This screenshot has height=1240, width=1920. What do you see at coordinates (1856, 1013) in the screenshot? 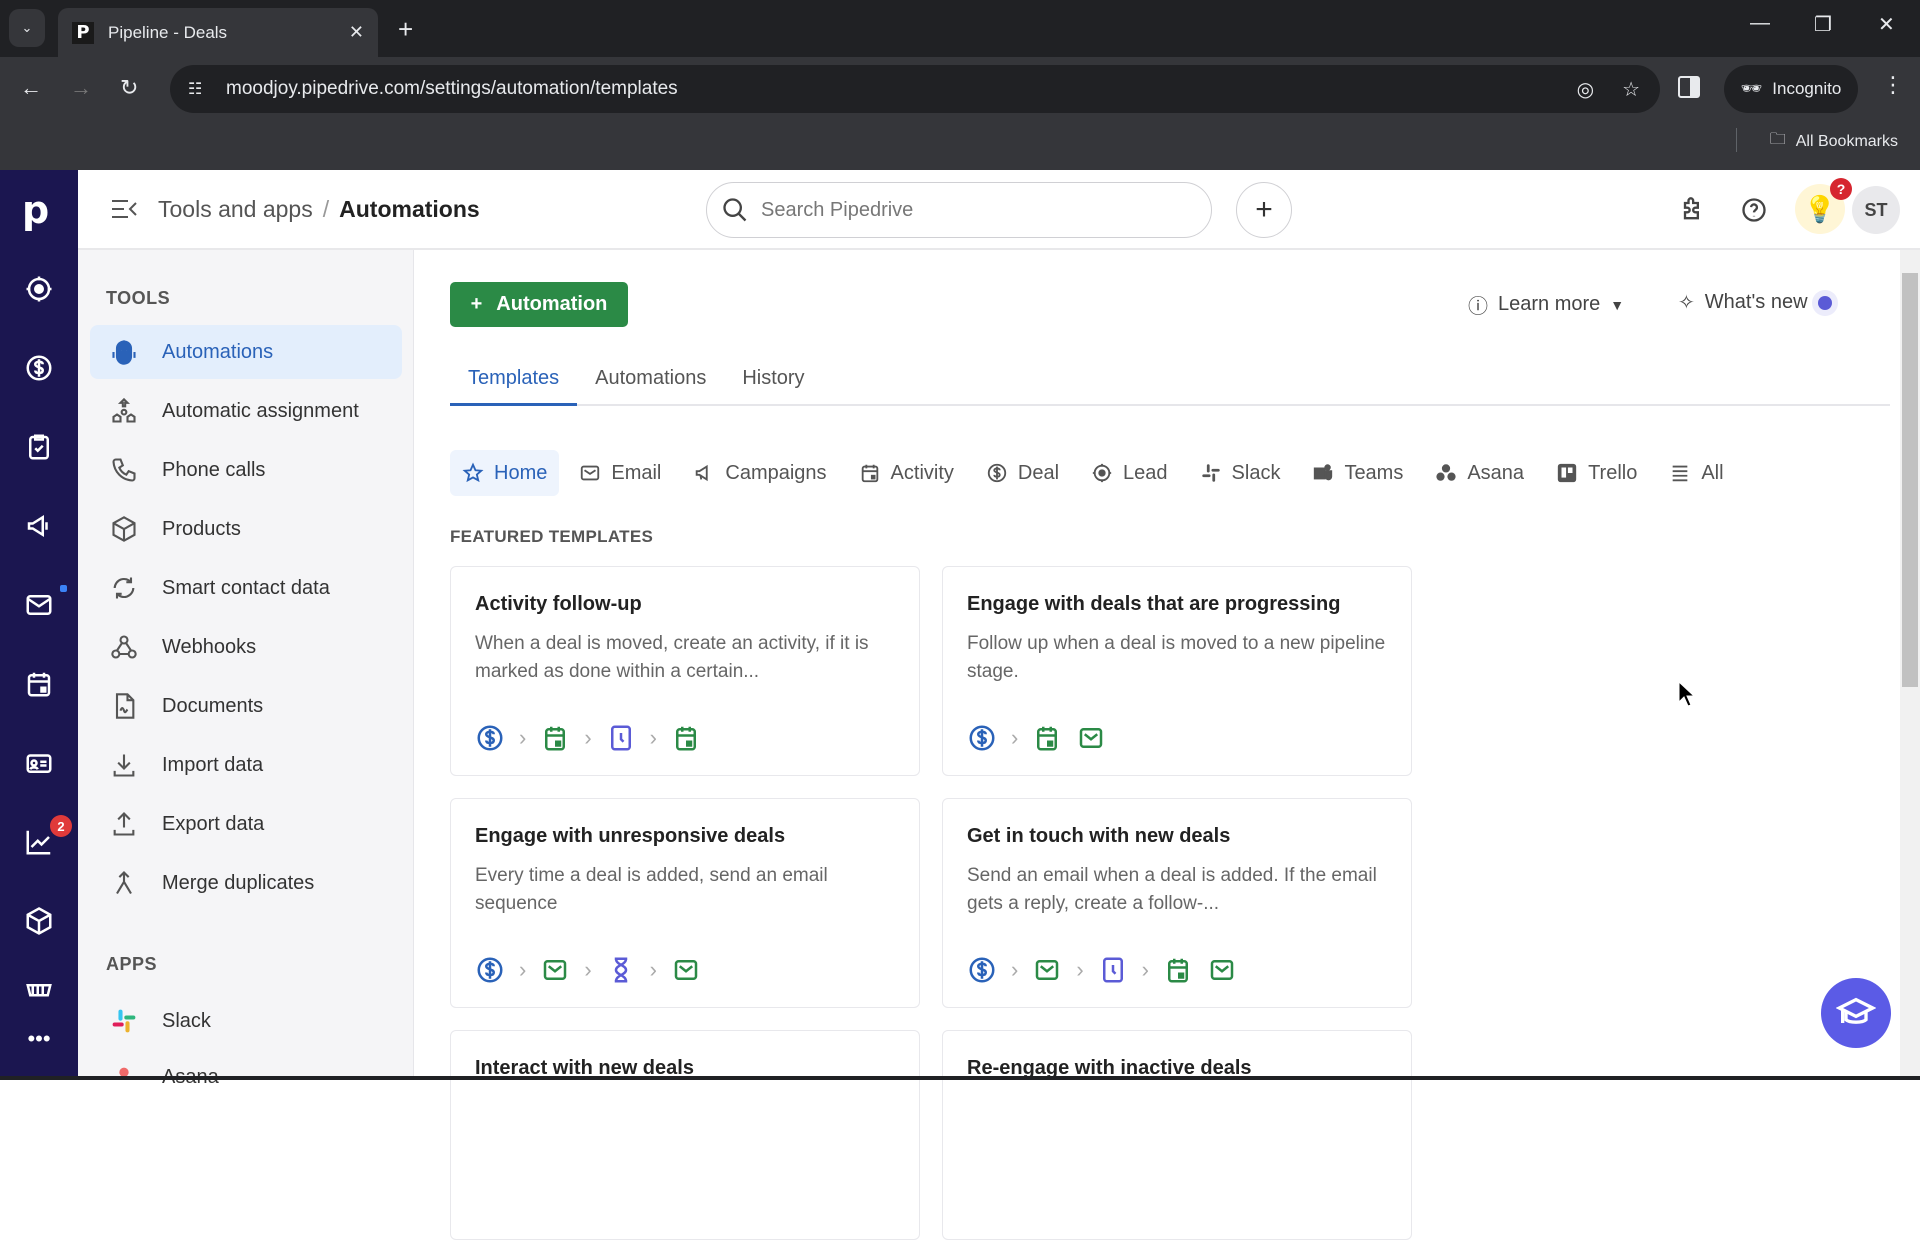
I see `learning-center-button` at bounding box center [1856, 1013].